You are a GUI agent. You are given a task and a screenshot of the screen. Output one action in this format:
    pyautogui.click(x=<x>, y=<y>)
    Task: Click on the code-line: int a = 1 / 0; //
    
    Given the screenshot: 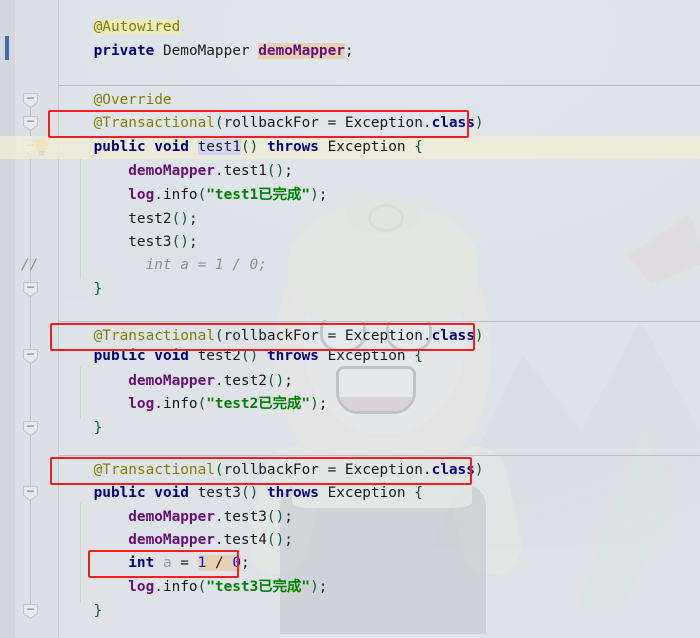 What is the action you would take?
    pyautogui.click(x=350, y=265)
    